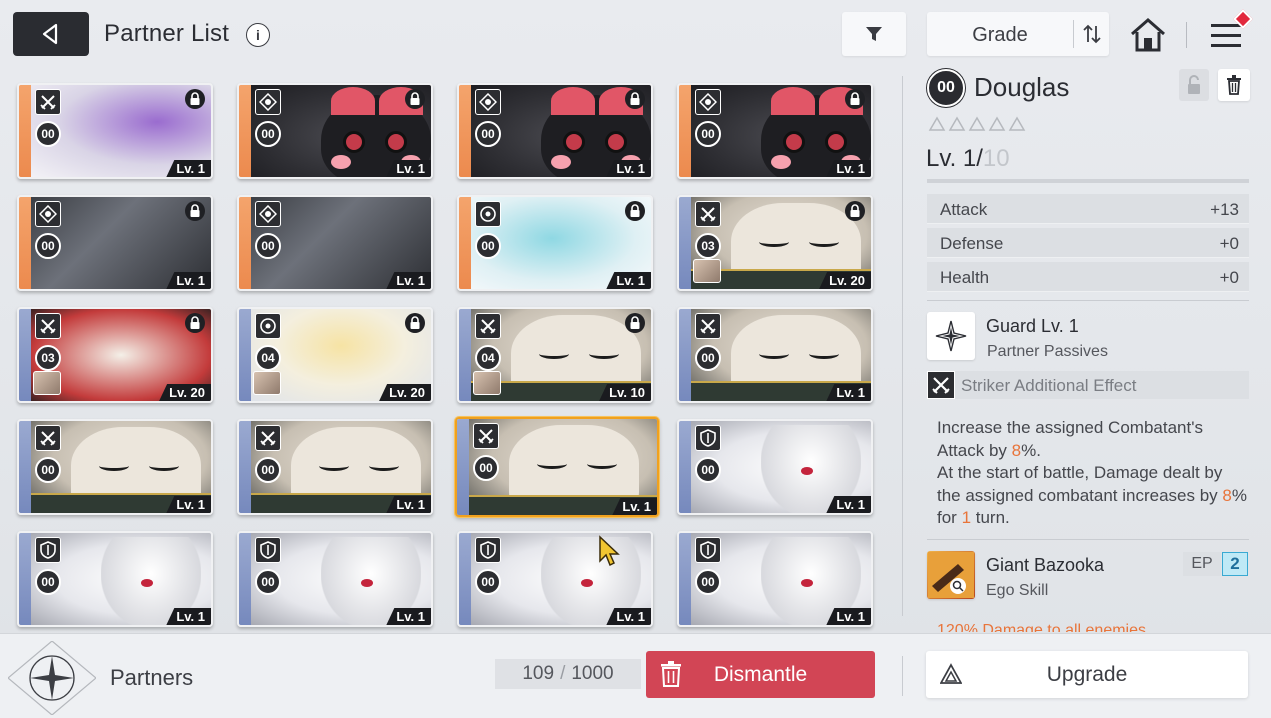 The width and height of the screenshot is (1271, 718). What do you see at coordinates (152, 677) in the screenshot?
I see `section-label: Partners` at bounding box center [152, 677].